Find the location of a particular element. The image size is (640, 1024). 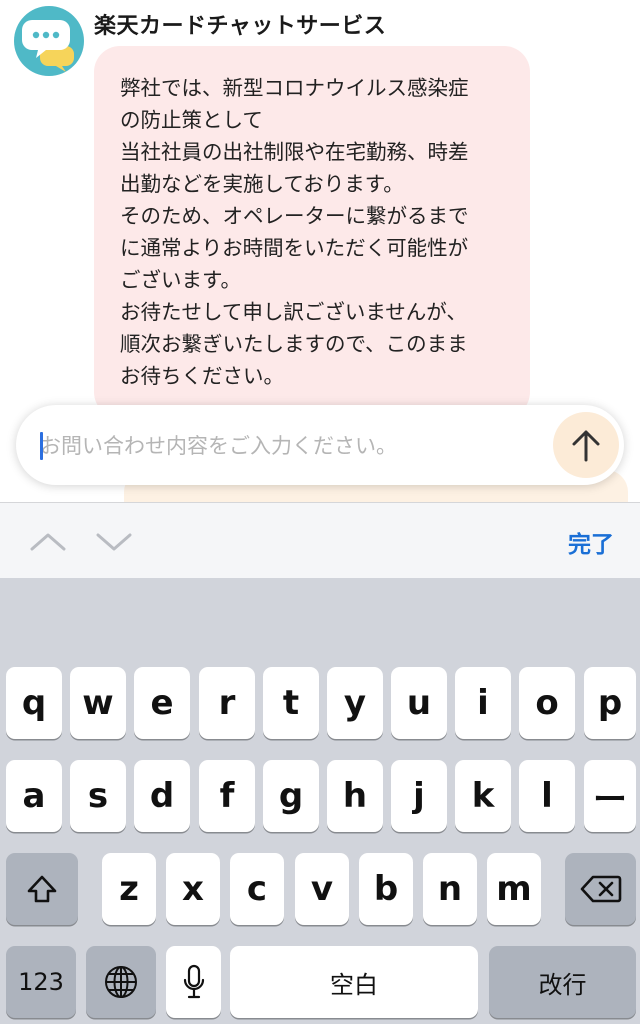

microphone-key is located at coordinates (193, 982).